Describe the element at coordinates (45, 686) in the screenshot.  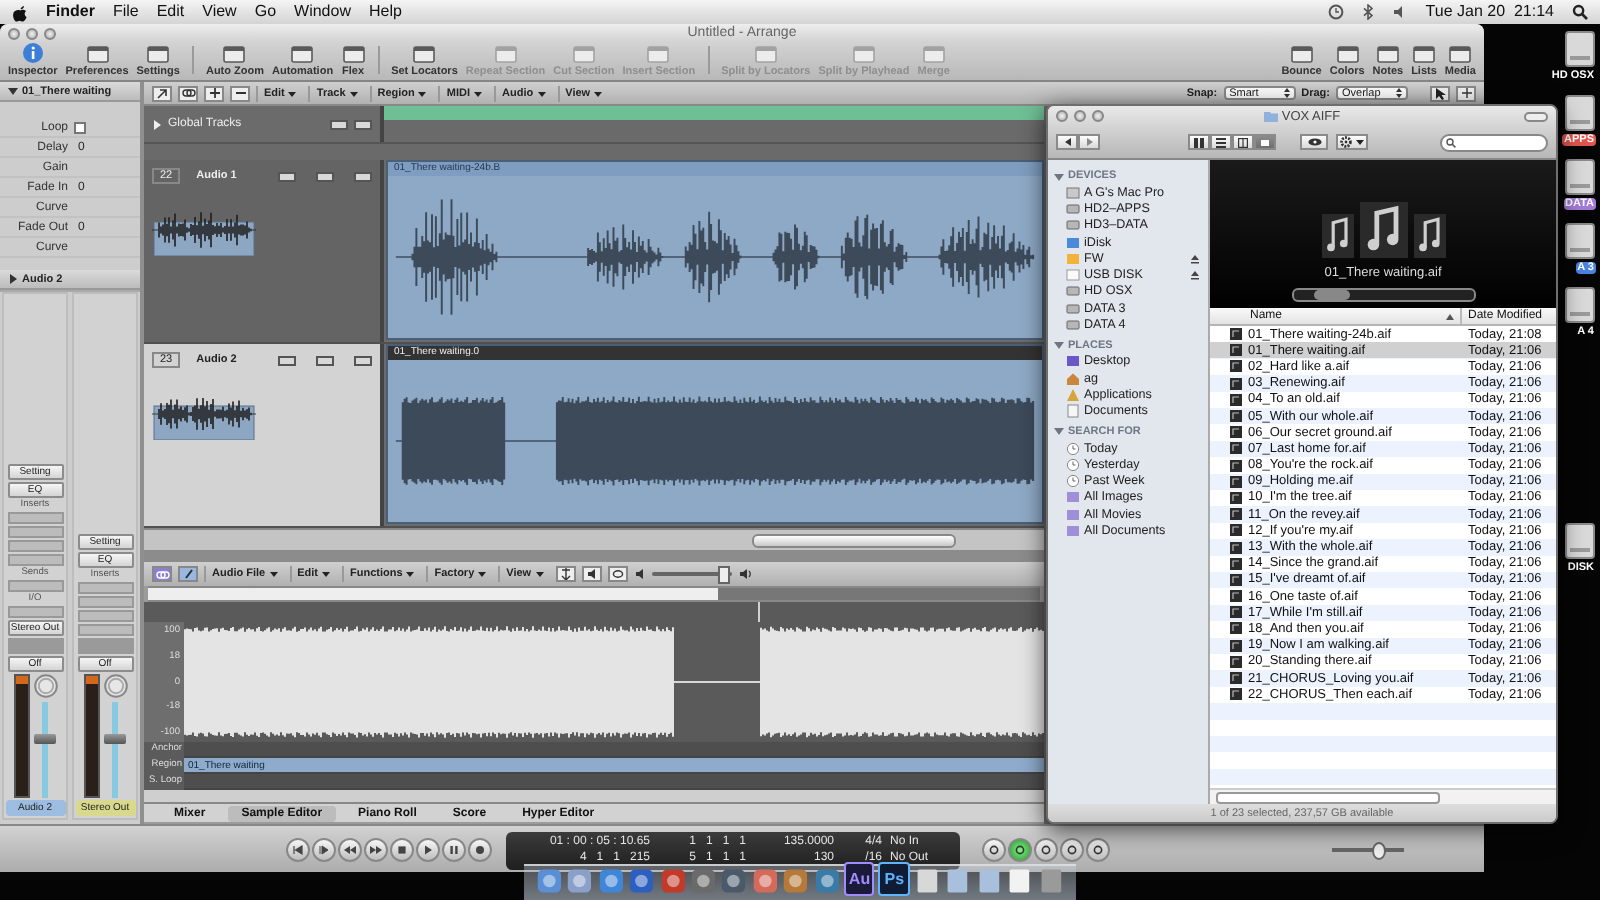
I see `pan-knob-icon` at that location.